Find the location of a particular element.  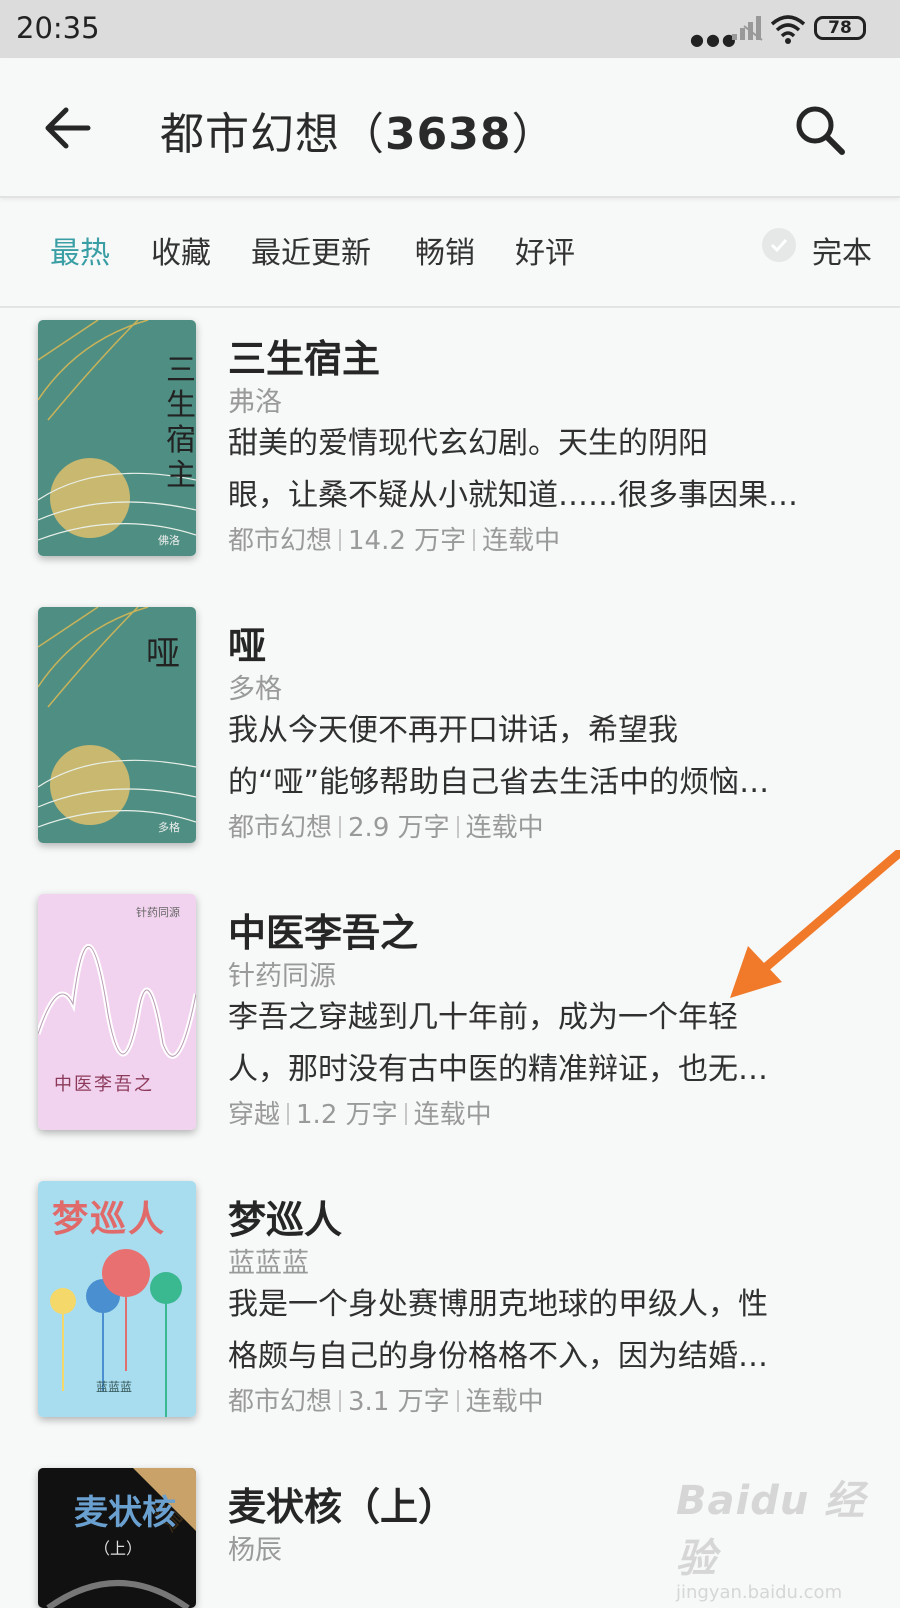

battery-indicator: 78 is located at coordinates (840, 28).